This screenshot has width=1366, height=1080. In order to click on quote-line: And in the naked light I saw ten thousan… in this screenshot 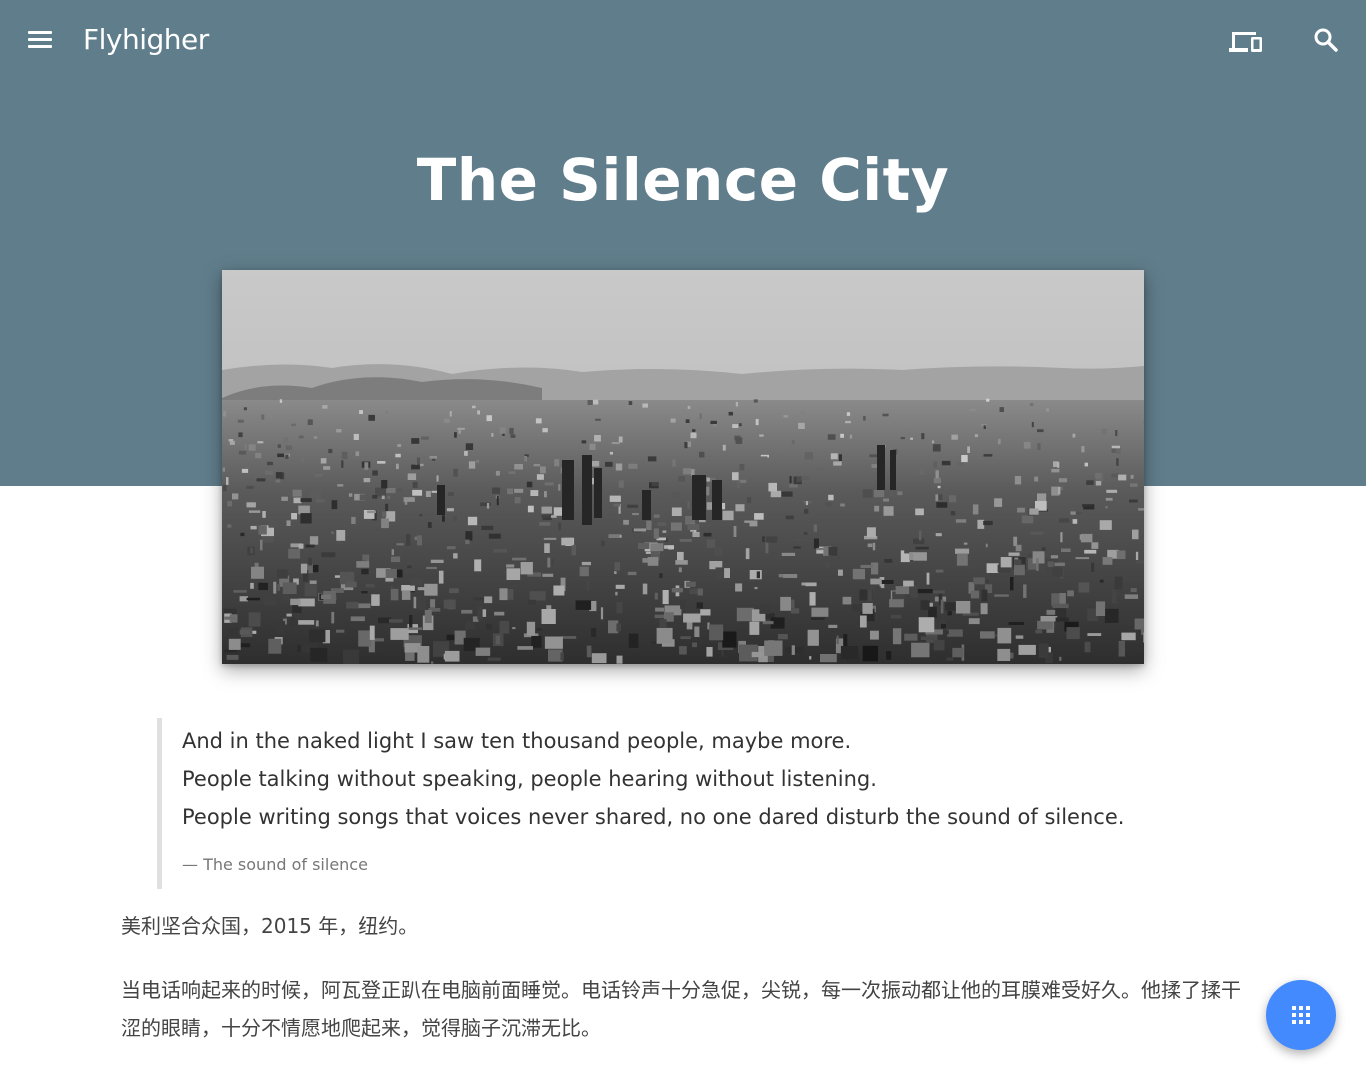, I will do `click(517, 741)`.